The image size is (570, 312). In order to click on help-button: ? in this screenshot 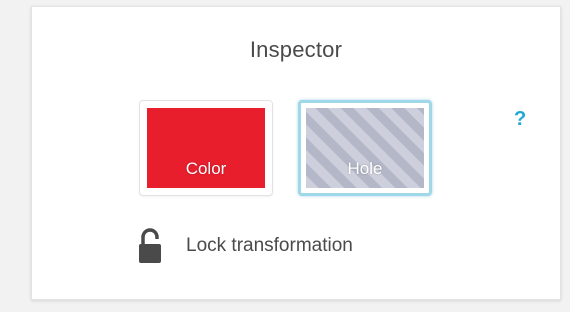, I will do `click(520, 119)`.